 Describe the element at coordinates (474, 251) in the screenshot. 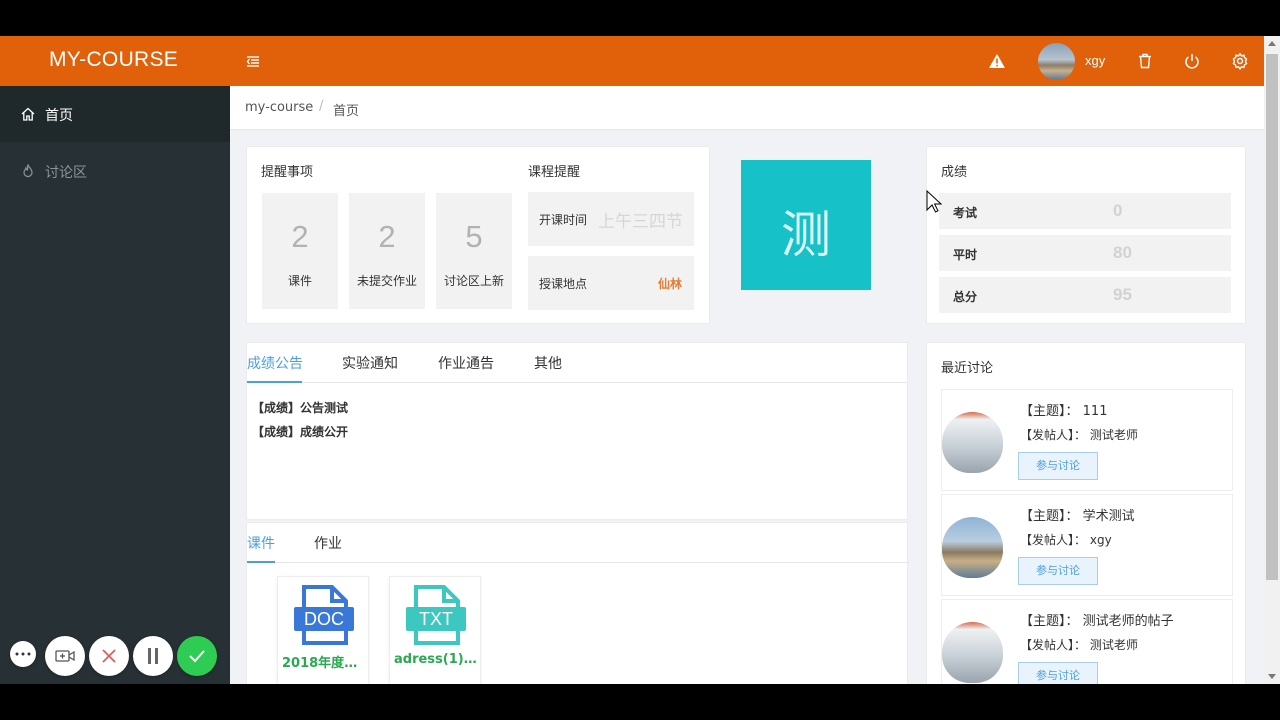

I see `stat-discussion-new: 5 讨论区上新` at that location.